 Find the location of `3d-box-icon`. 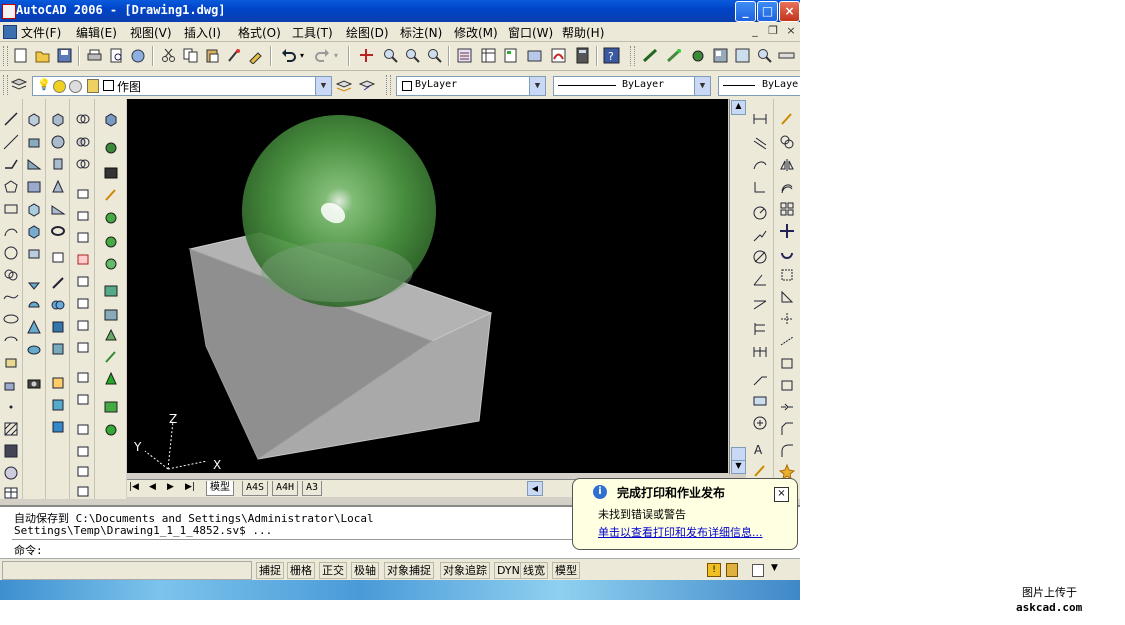

3d-box-icon is located at coordinates (58, 119).